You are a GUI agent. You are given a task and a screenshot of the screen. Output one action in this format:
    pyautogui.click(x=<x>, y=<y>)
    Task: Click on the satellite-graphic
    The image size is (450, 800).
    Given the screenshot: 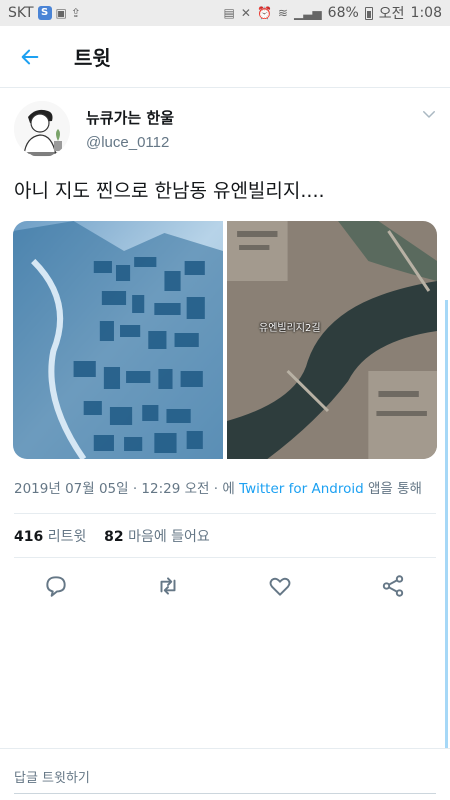 What is the action you would take?
    pyautogui.click(x=332, y=340)
    